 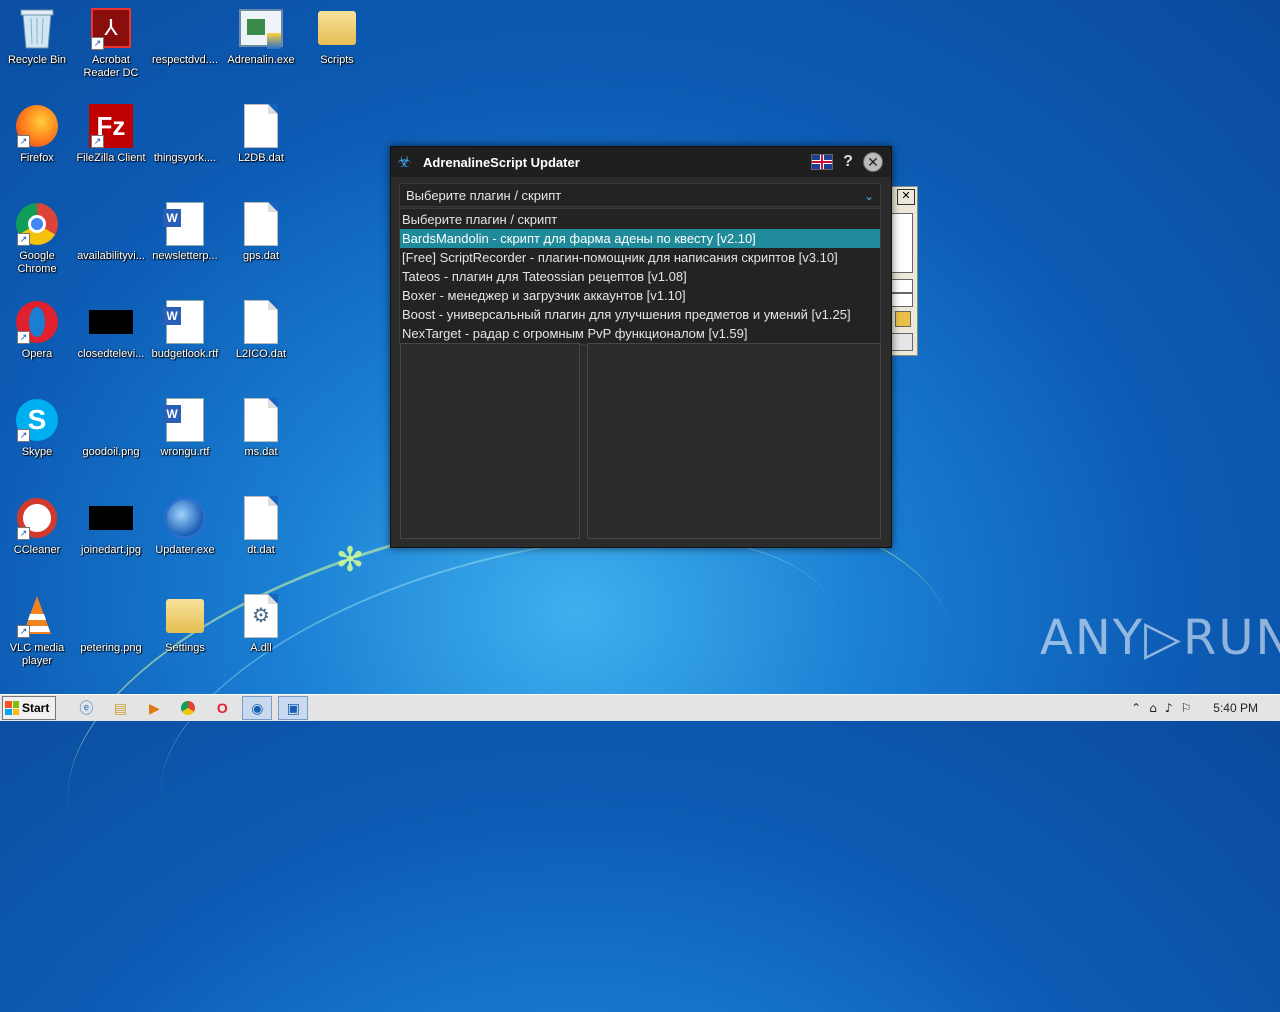 I want to click on desktop-icon-label: Updater.exe, so click(x=185, y=550).